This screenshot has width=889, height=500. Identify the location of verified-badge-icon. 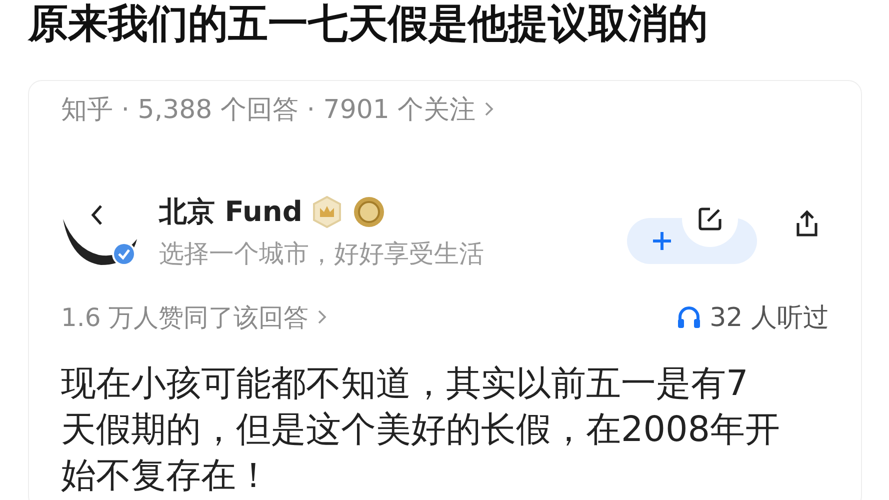
(124, 254).